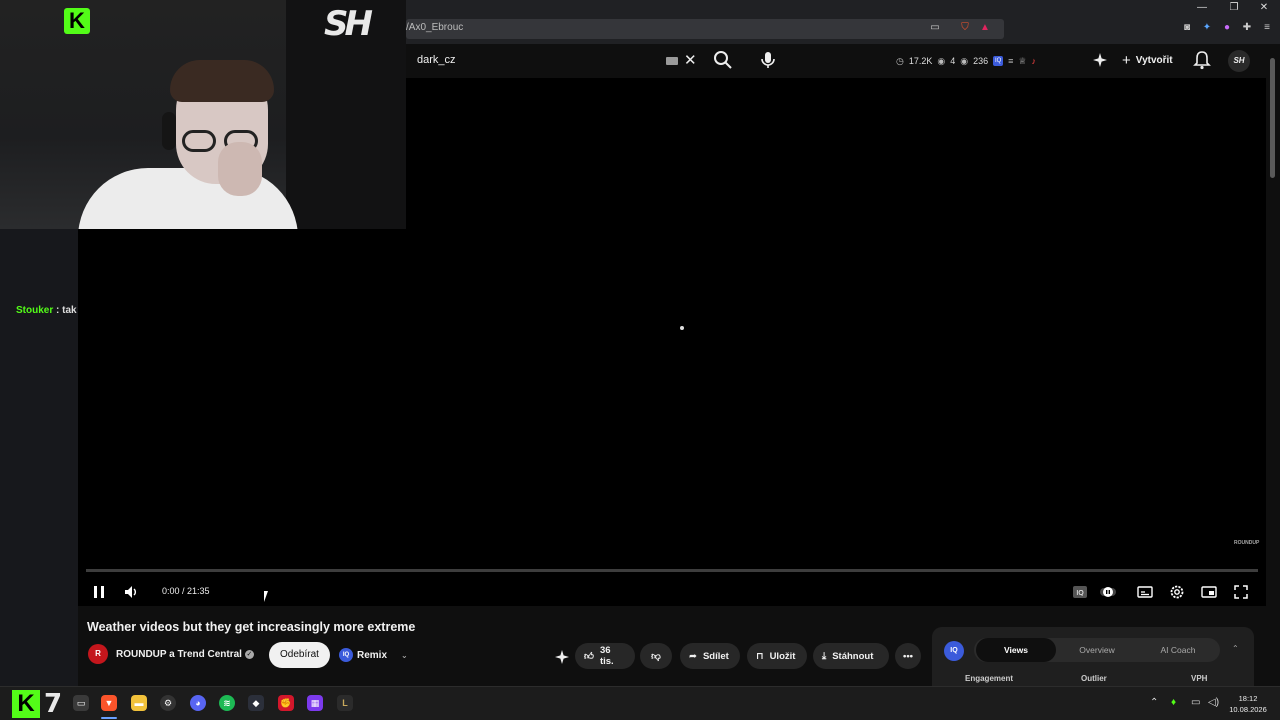 This screenshot has height=720, width=1280. Describe the element at coordinates (824, 656) in the screenshot. I see `download-icon: ⤓` at that location.